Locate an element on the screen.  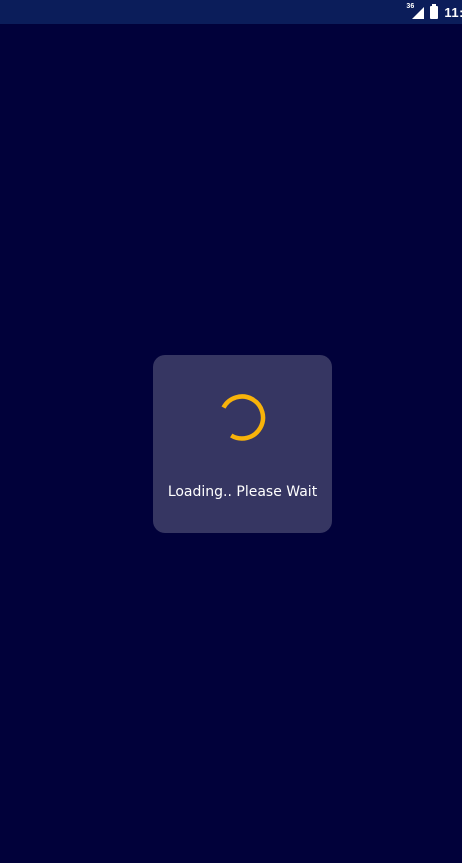
status-clock: 11: is located at coordinates (453, 12).